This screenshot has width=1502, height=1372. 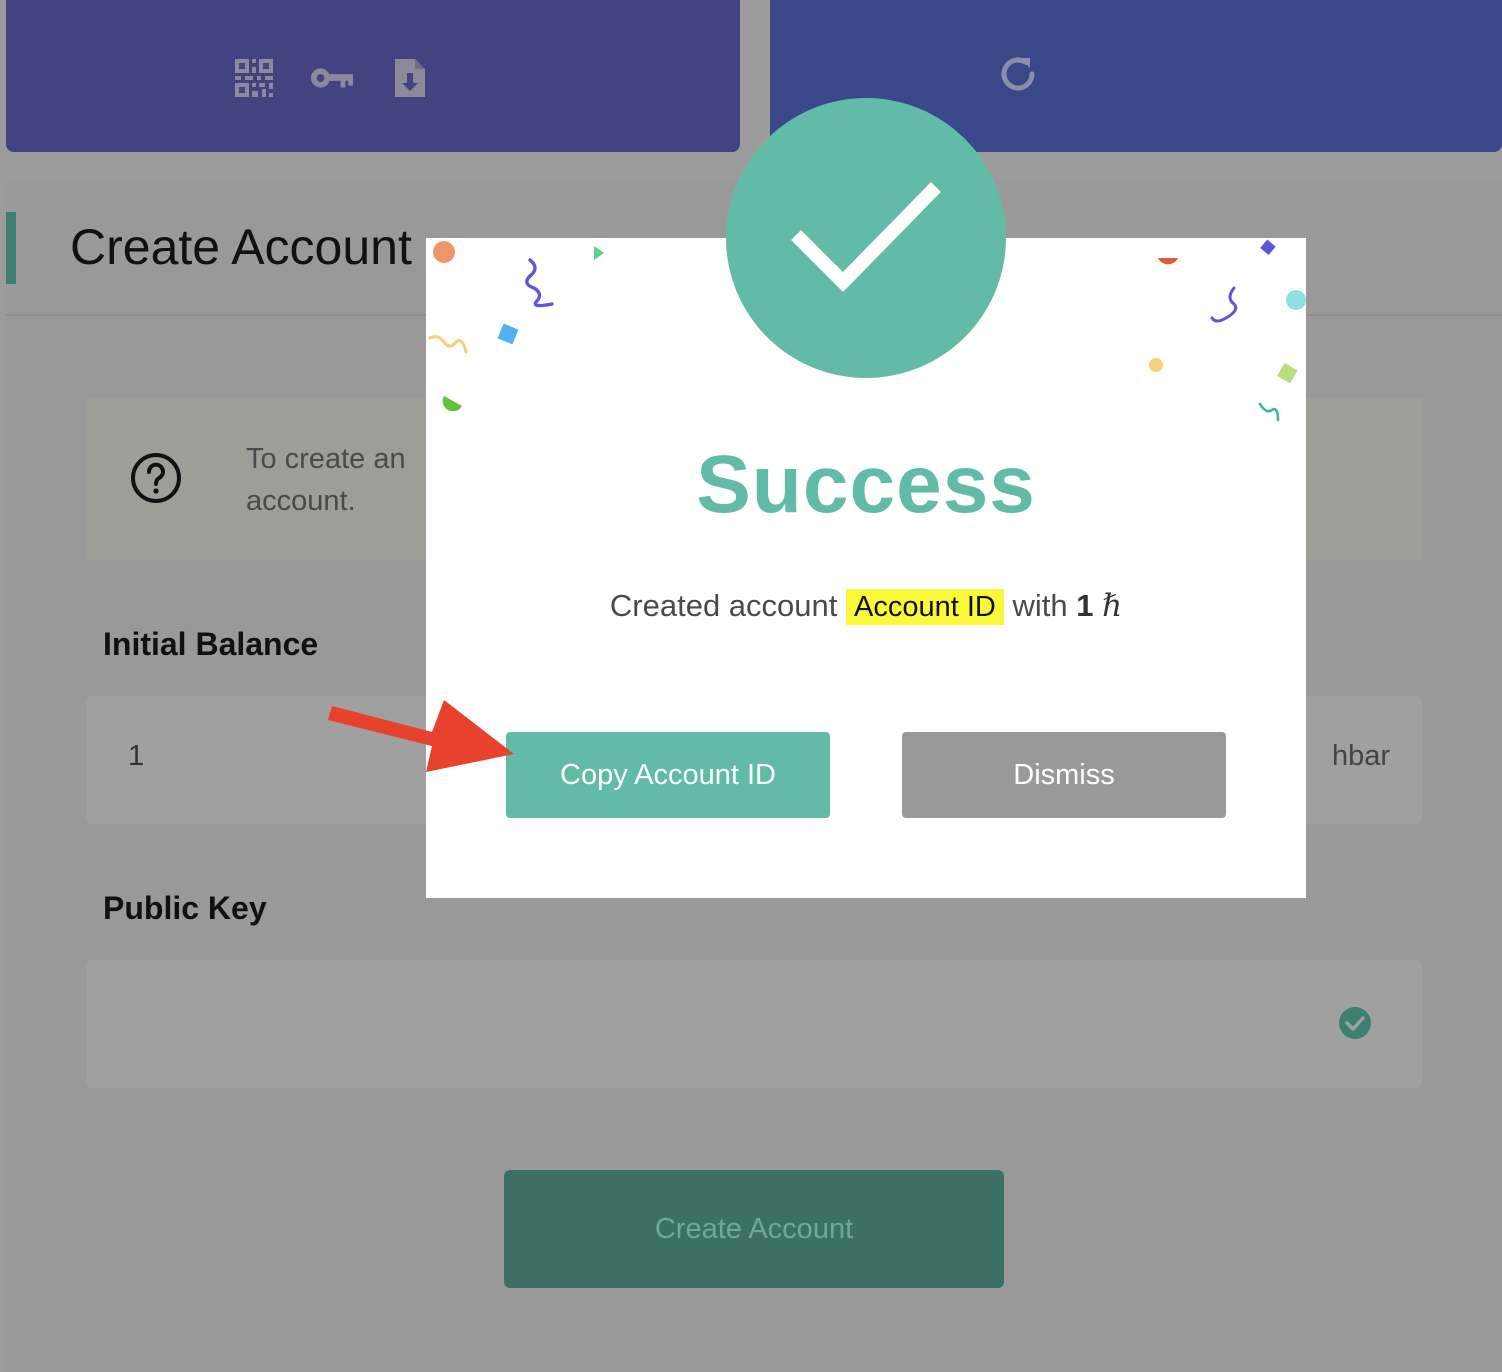 I want to click on top-toolbar-left, so click(x=373, y=76).